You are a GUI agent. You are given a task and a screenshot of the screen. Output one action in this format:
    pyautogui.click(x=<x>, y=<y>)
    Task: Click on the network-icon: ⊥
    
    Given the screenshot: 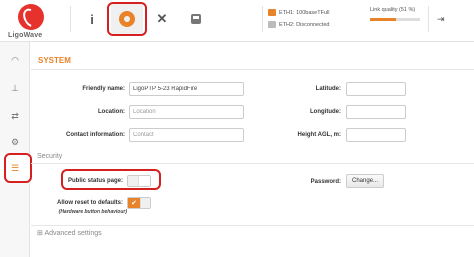 What is the action you would take?
    pyautogui.click(x=15, y=87)
    